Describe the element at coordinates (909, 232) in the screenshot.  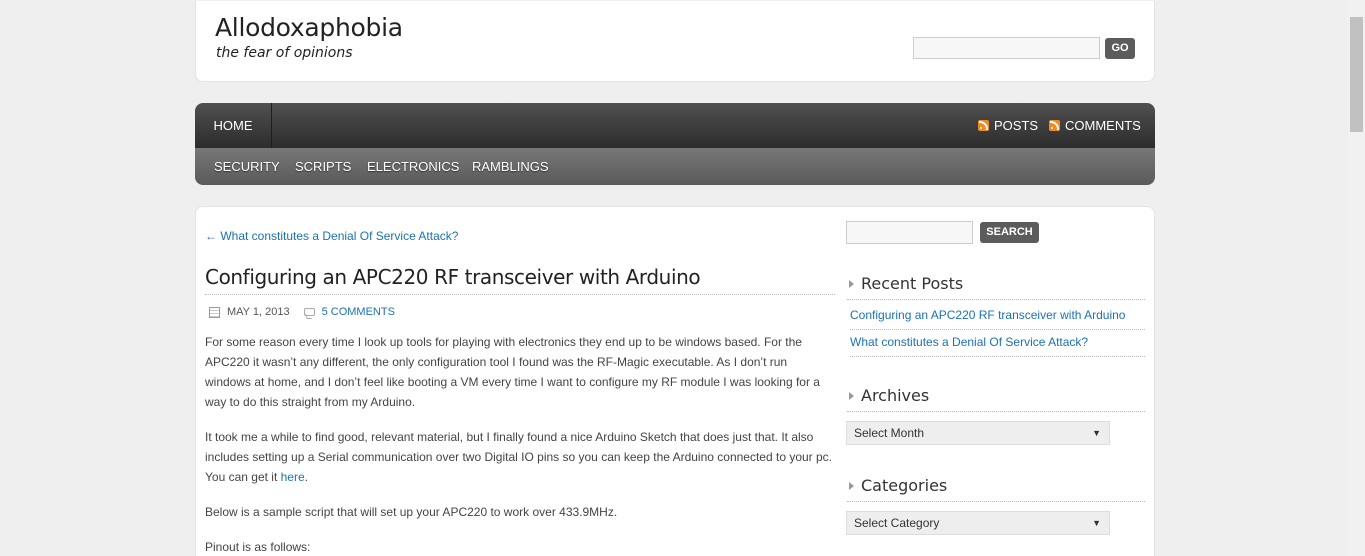
I see `sidebar-search-input` at that location.